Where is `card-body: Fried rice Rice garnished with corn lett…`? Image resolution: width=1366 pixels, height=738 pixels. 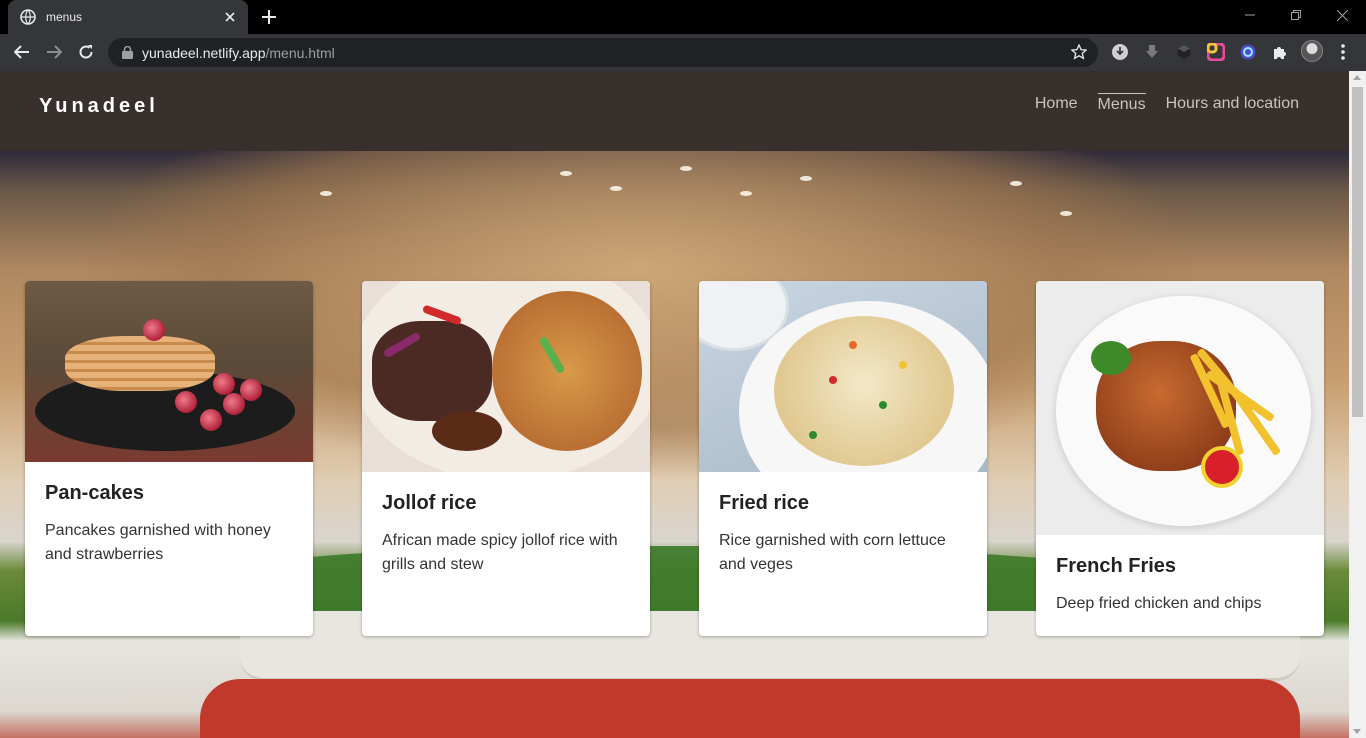
card-body: Fried rice Rice garnished with corn lett… is located at coordinates (843, 524).